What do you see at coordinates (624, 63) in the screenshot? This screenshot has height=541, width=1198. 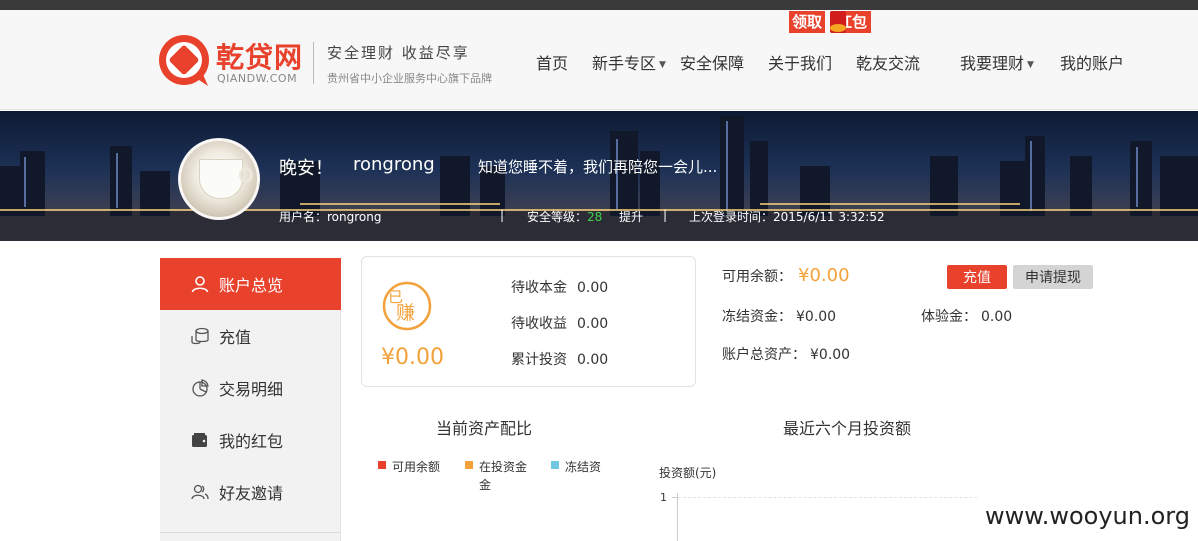 I see `nav-newbie-label: 新手专区` at bounding box center [624, 63].